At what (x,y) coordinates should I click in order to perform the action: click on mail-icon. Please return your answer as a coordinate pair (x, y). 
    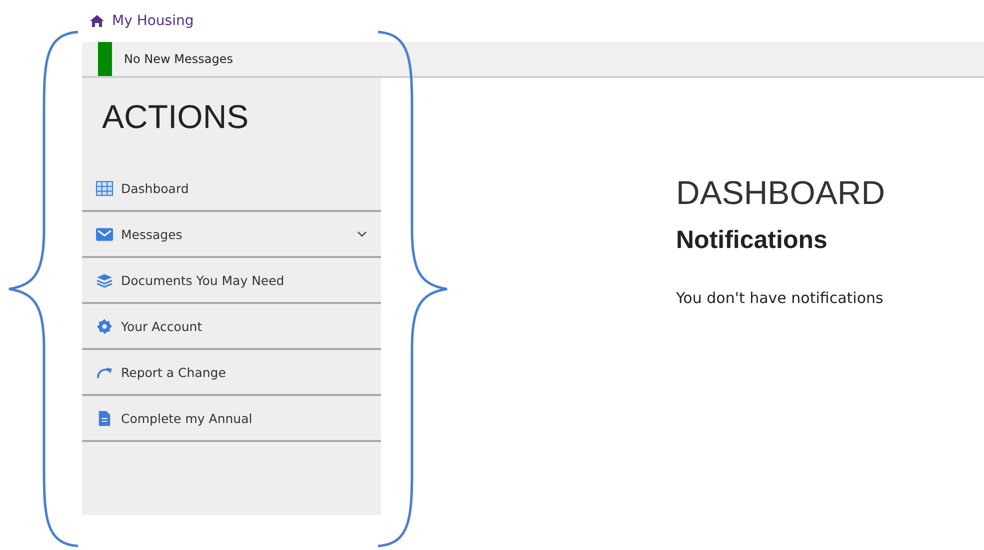
    Looking at the image, I should click on (104, 234).